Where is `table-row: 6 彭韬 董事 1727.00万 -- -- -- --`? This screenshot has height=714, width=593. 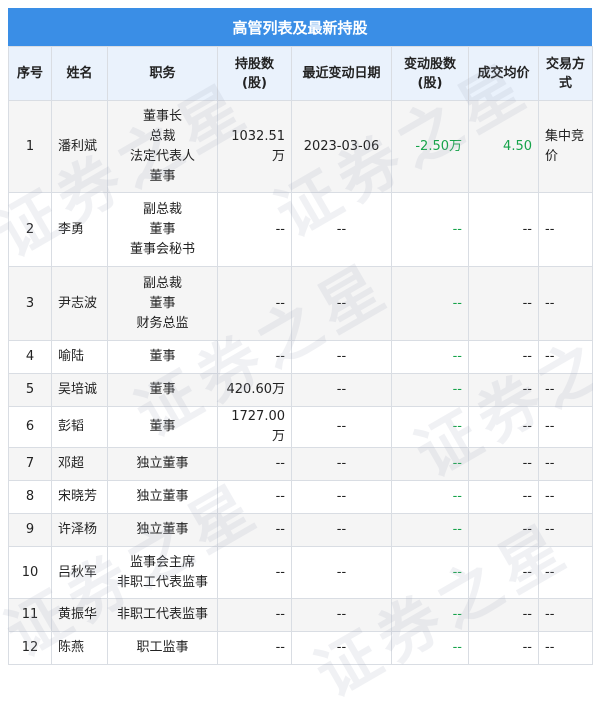 table-row: 6 彭韬 董事 1727.00万 -- -- -- -- is located at coordinates (300, 427).